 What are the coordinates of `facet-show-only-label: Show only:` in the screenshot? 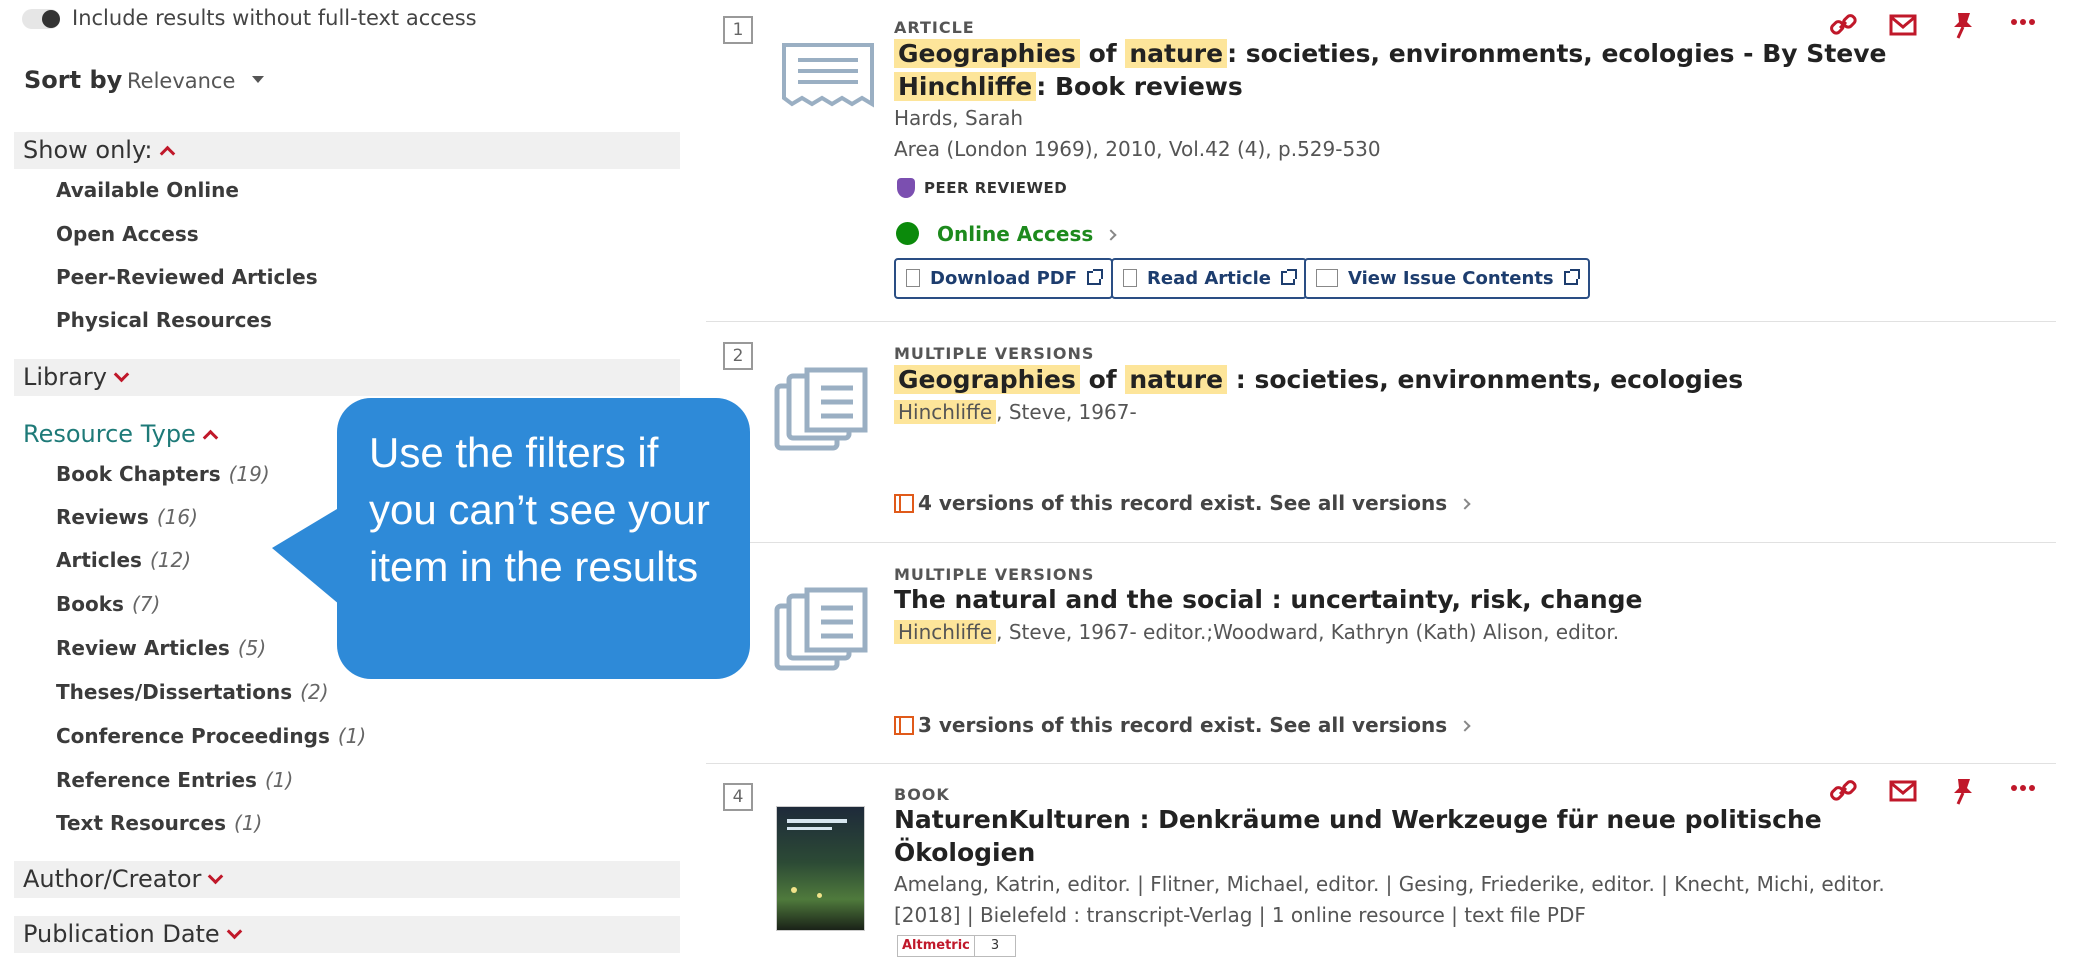 It's located at (88, 150).